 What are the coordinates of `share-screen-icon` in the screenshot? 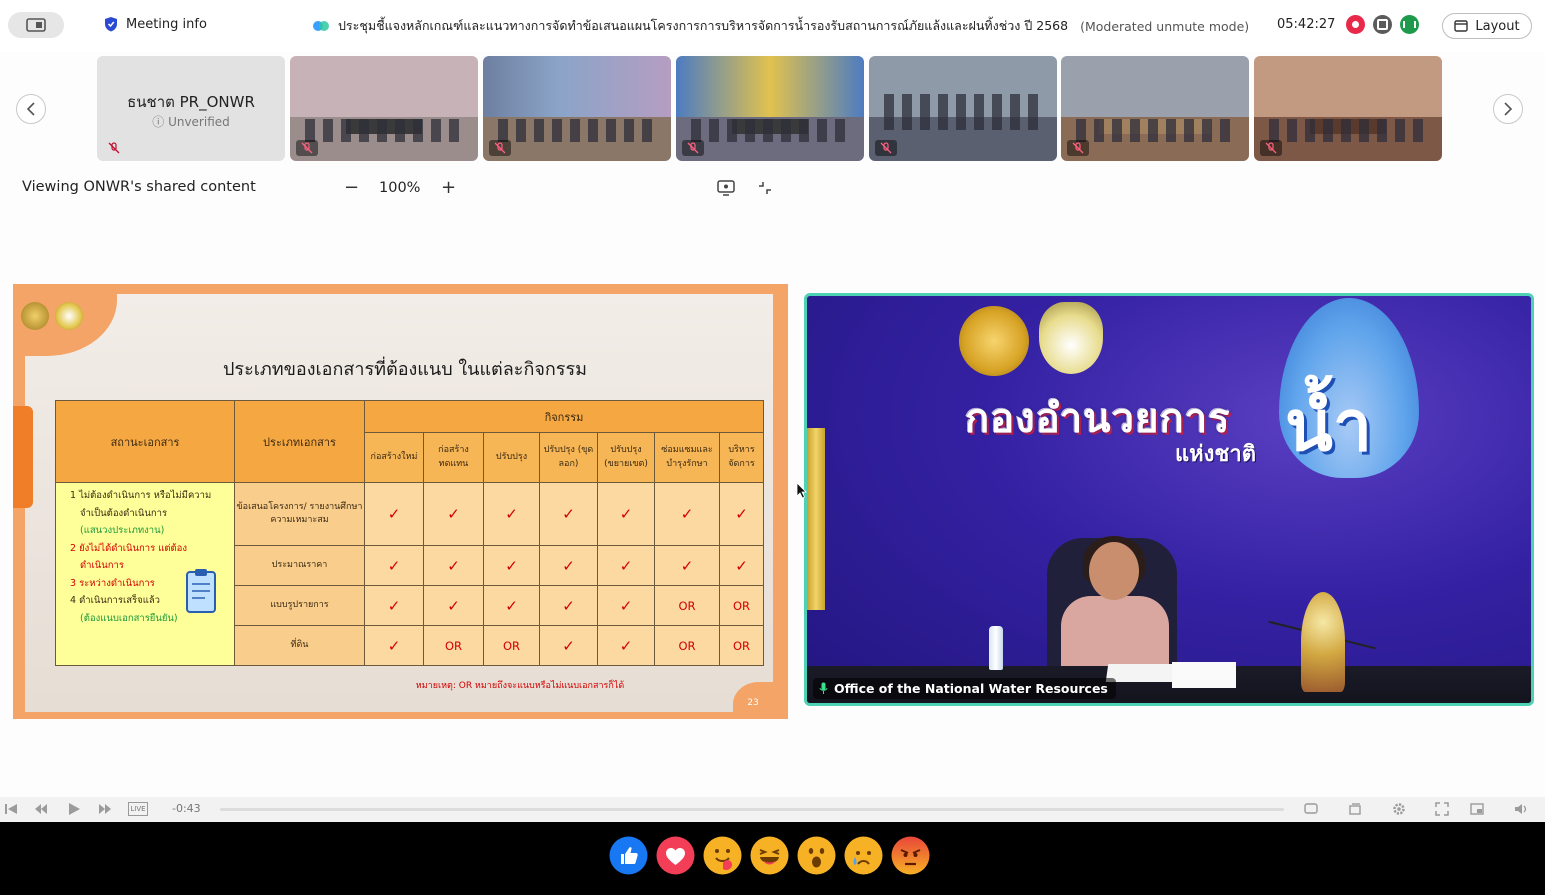 It's located at (726, 188).